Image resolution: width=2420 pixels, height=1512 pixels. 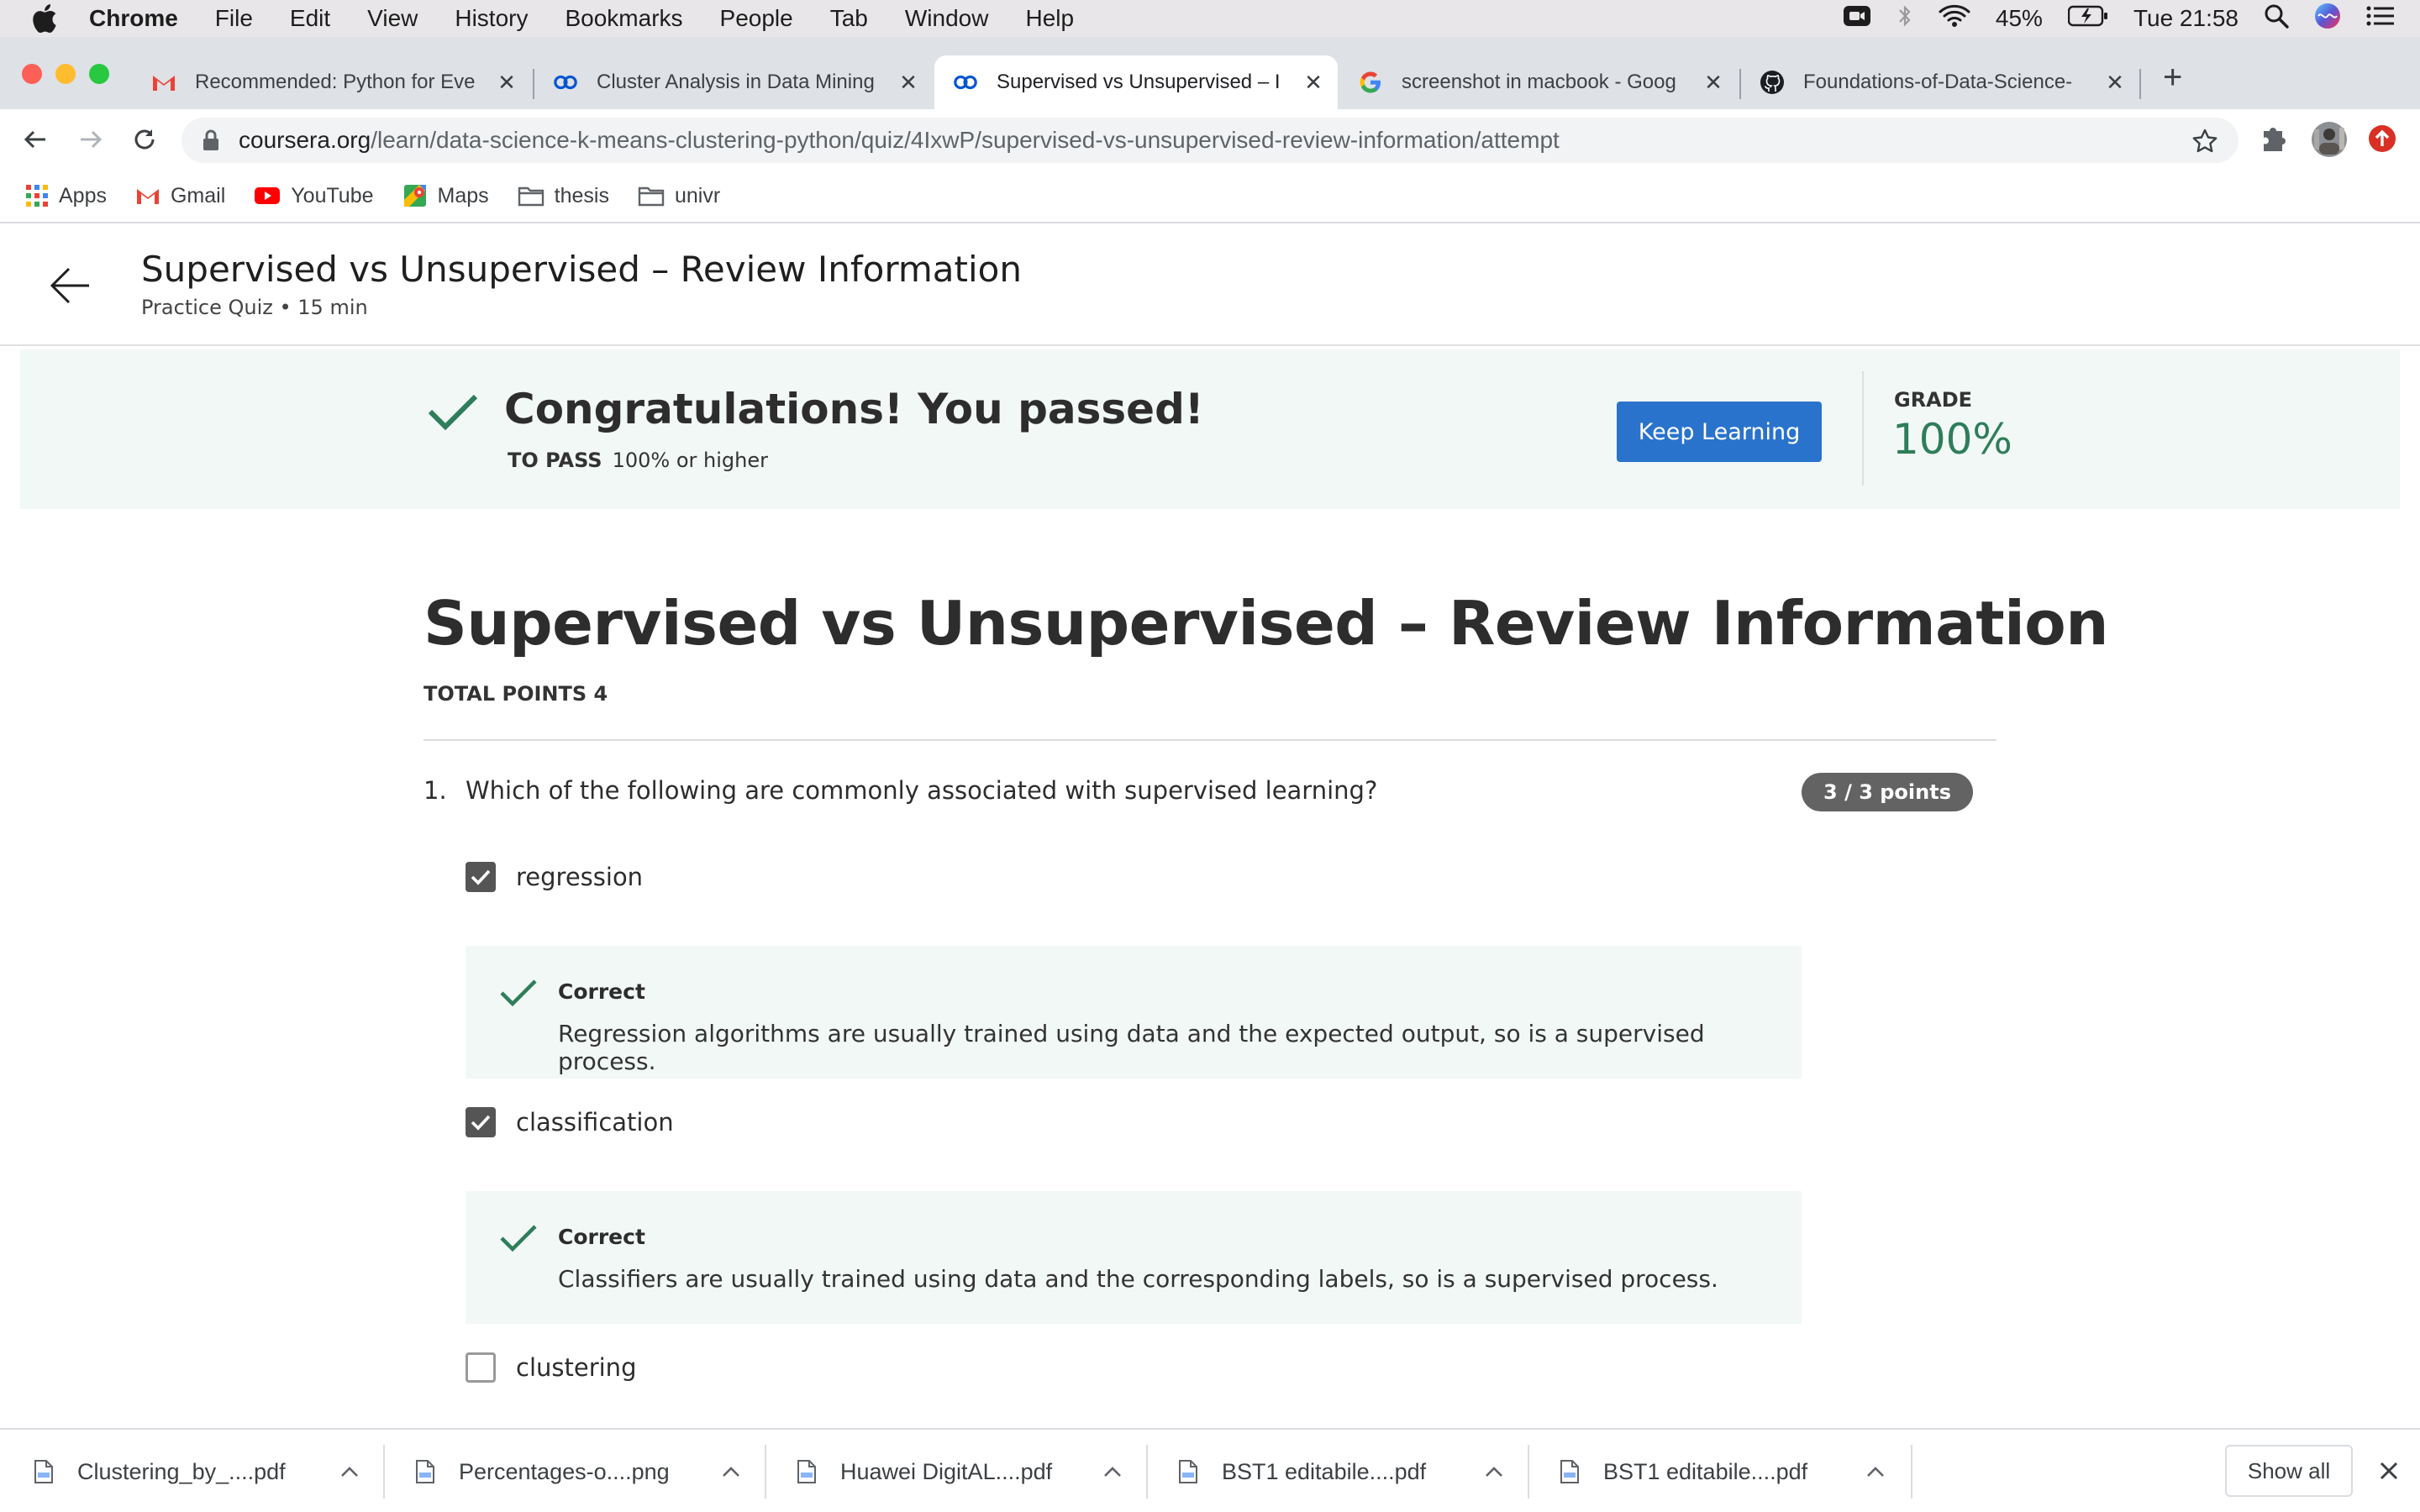 What do you see at coordinates (314, 196) in the screenshot?
I see `bookmark-youtube: YouTube` at bounding box center [314, 196].